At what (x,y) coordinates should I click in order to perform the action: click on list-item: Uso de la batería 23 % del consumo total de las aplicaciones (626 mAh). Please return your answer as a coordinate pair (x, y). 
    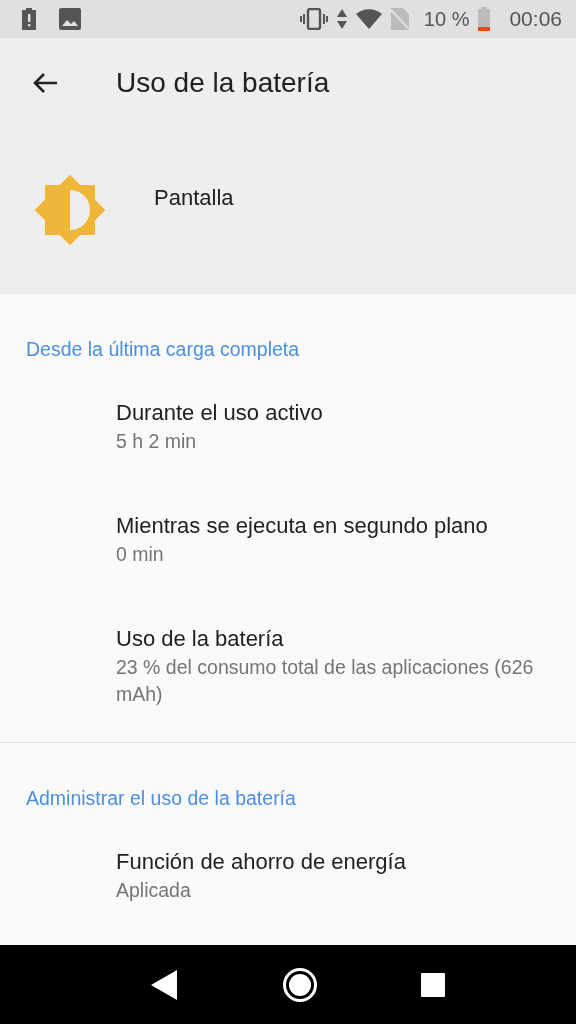
    Looking at the image, I should click on (288, 672).